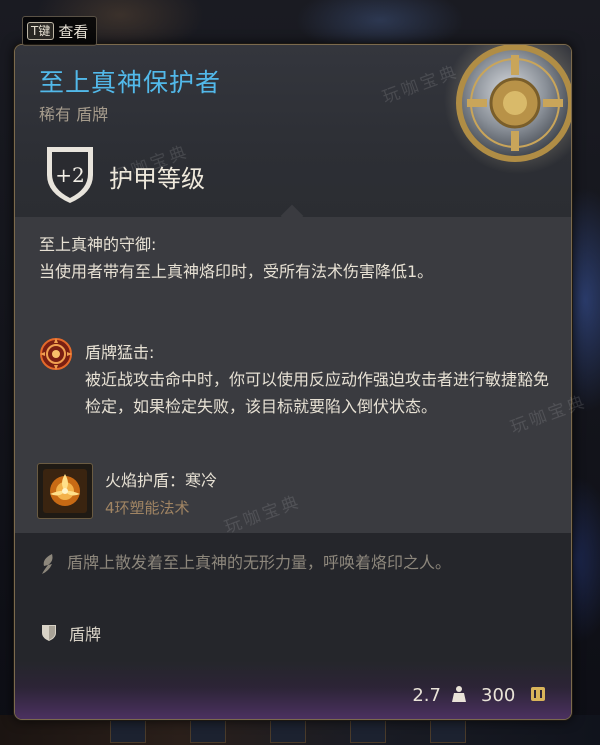 The image size is (600, 745). Describe the element at coordinates (49, 633) in the screenshot. I see `shield-type-icon` at that location.